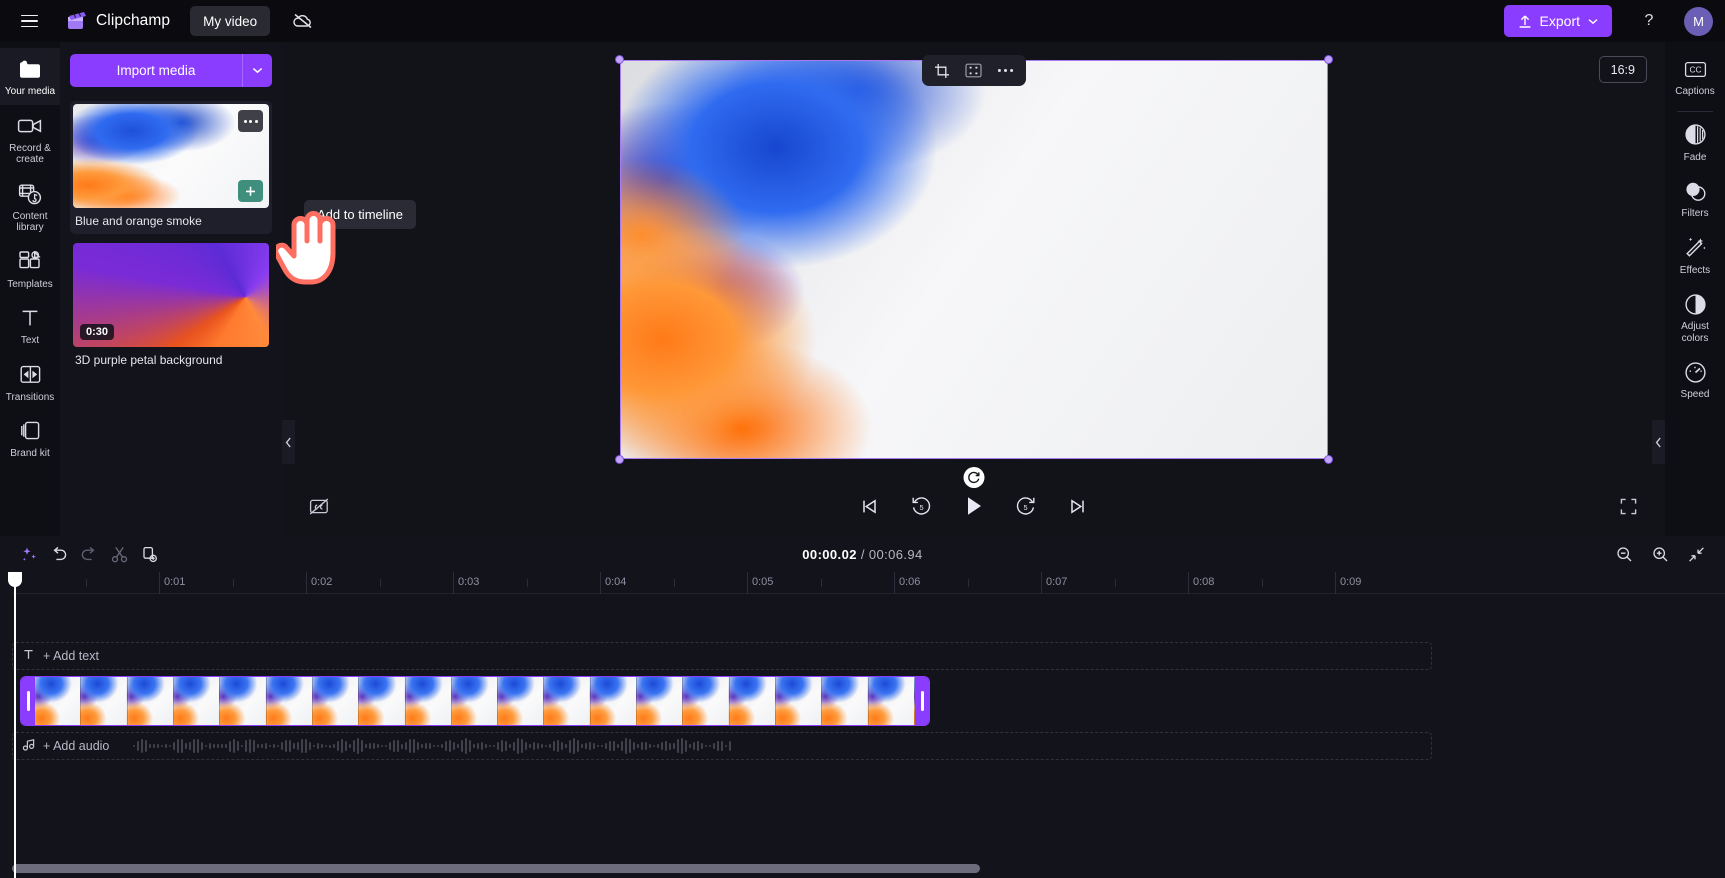 Image resolution: width=1725 pixels, height=878 pixels. What do you see at coordinates (59, 554) in the screenshot?
I see `undo-icon` at bounding box center [59, 554].